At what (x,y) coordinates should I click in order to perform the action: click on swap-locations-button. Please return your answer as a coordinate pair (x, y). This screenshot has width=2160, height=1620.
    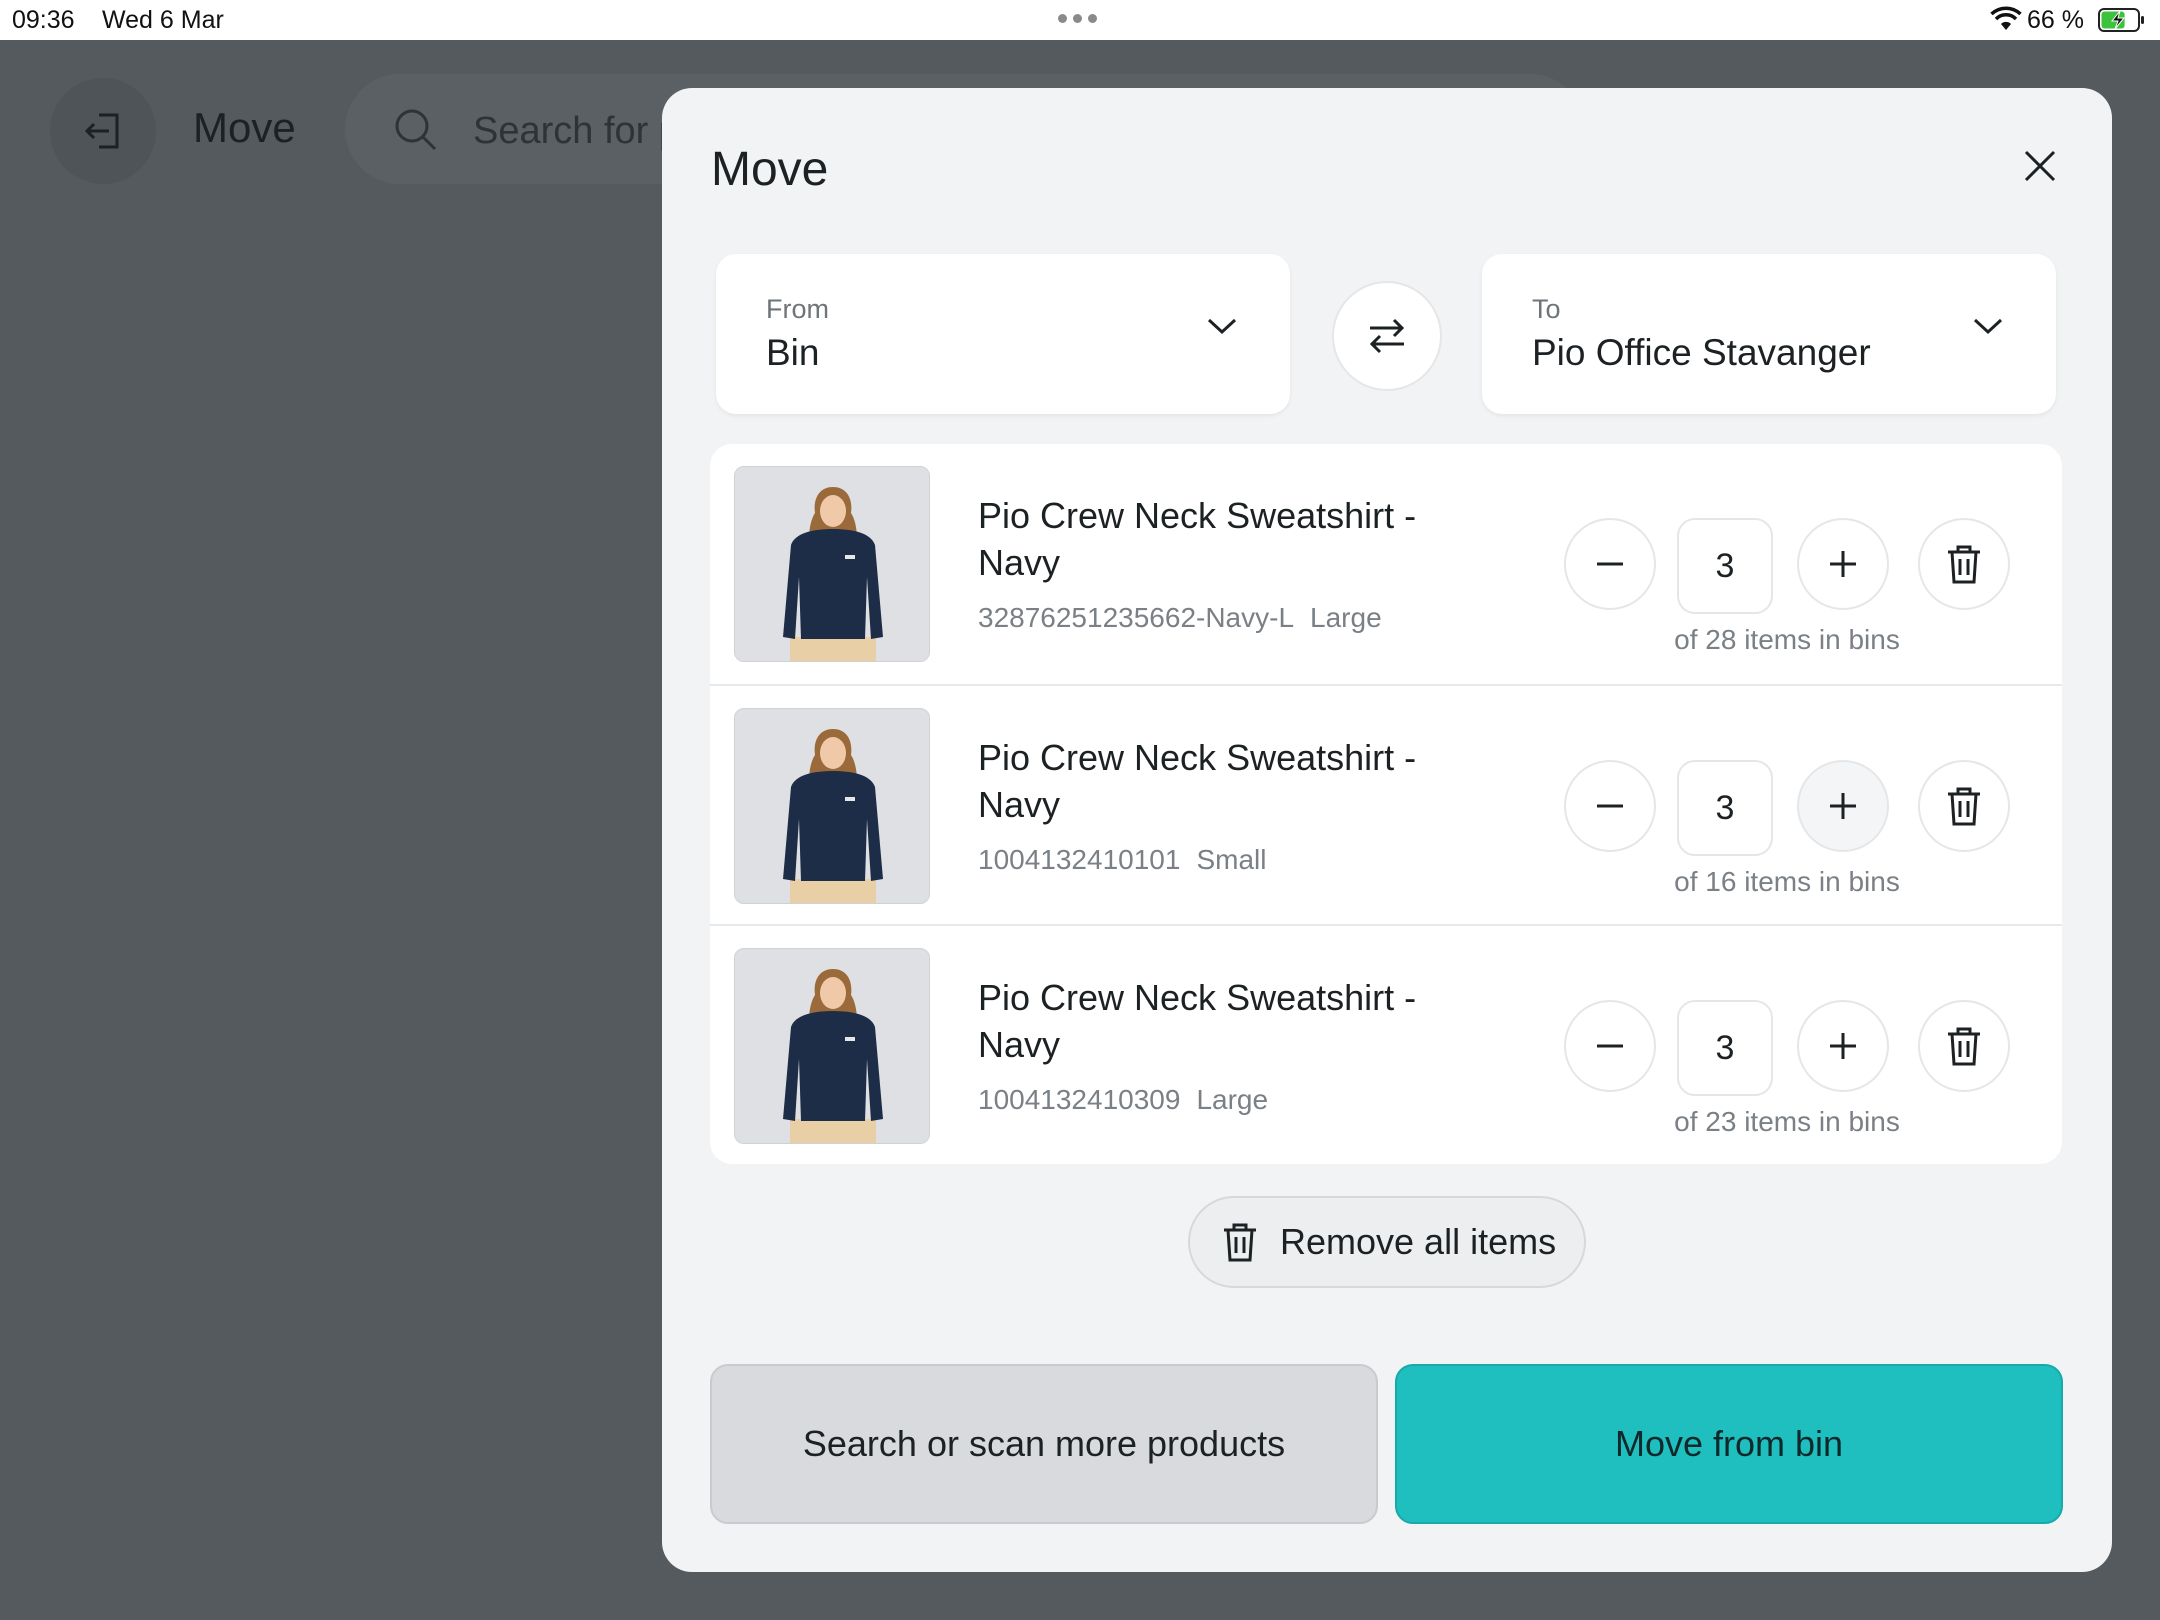
    Looking at the image, I should click on (1387, 336).